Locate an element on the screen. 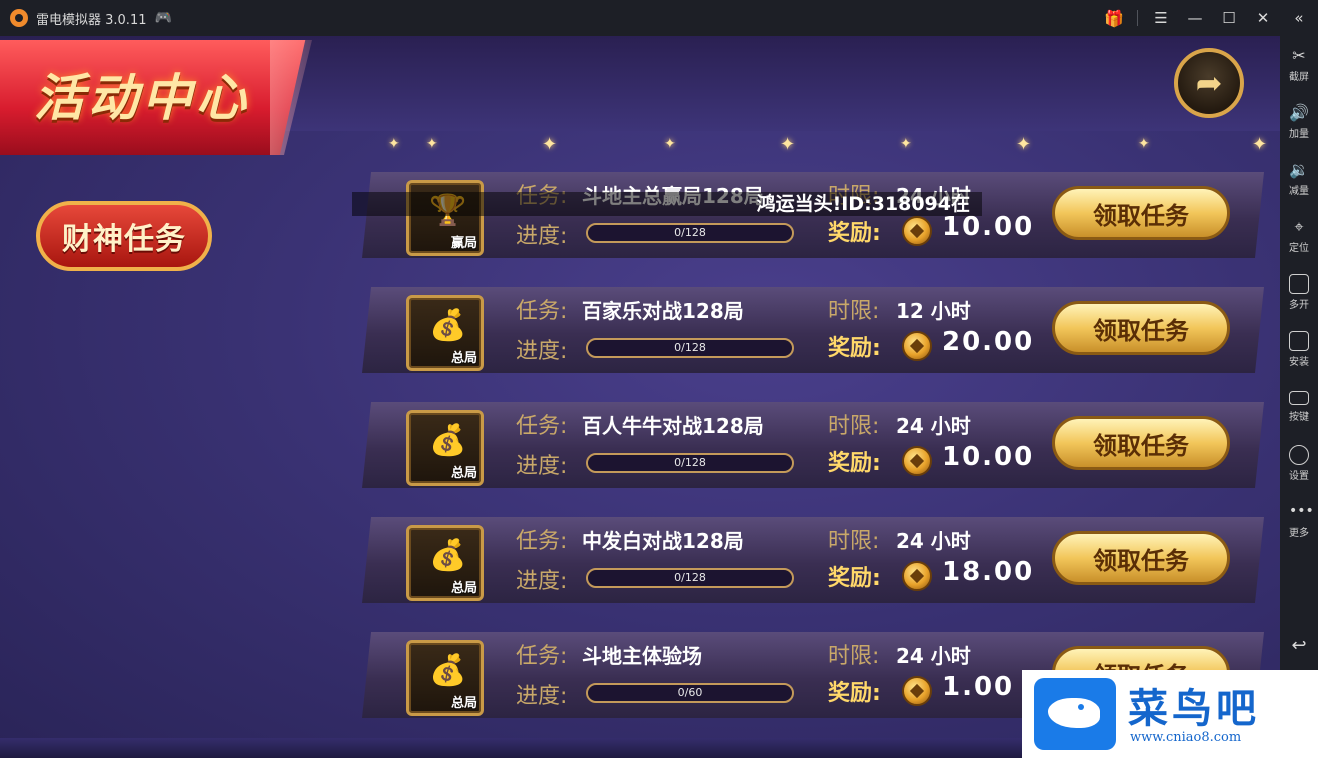 This screenshot has width=1318, height=758. toolbar-label: 设置 is located at coordinates (1299, 476).